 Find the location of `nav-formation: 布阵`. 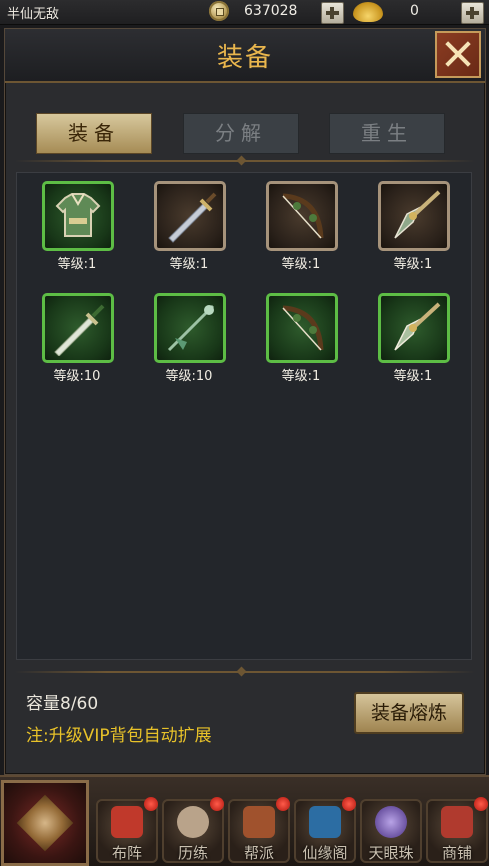

nav-formation: 布阵 is located at coordinates (127, 830).